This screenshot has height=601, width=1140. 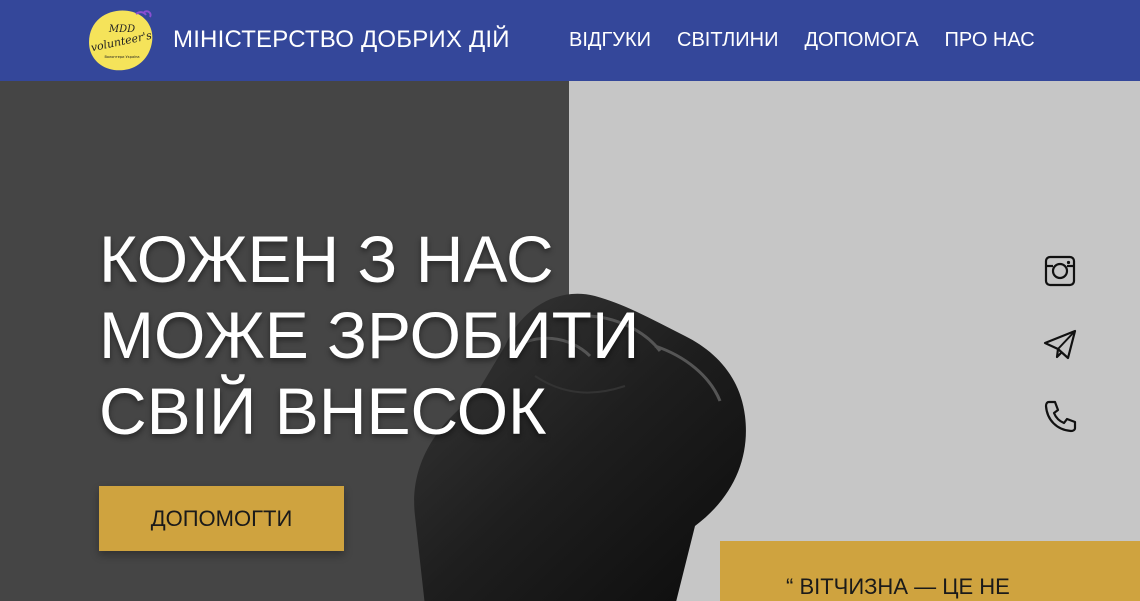 What do you see at coordinates (323, 411) in the screenshot?
I see `hero-title-line: СВІЙ ВНЕСОК` at bounding box center [323, 411].